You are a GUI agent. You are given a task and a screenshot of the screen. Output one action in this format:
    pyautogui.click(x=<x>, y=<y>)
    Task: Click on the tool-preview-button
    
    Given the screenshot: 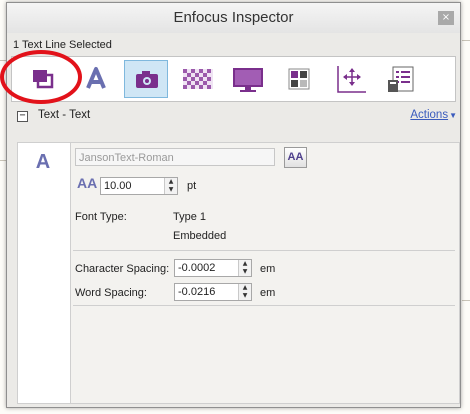 What is the action you would take?
    pyautogui.click(x=248, y=79)
    